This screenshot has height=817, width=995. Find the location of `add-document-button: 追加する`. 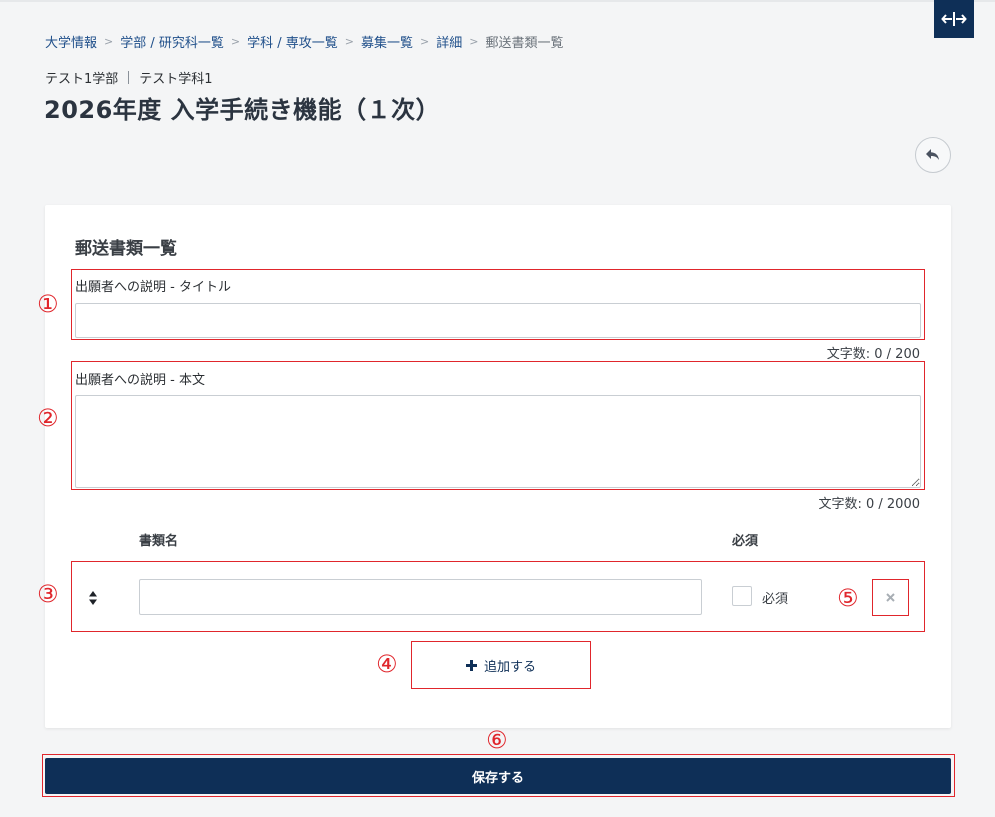

add-document-button: 追加する is located at coordinates (501, 665).